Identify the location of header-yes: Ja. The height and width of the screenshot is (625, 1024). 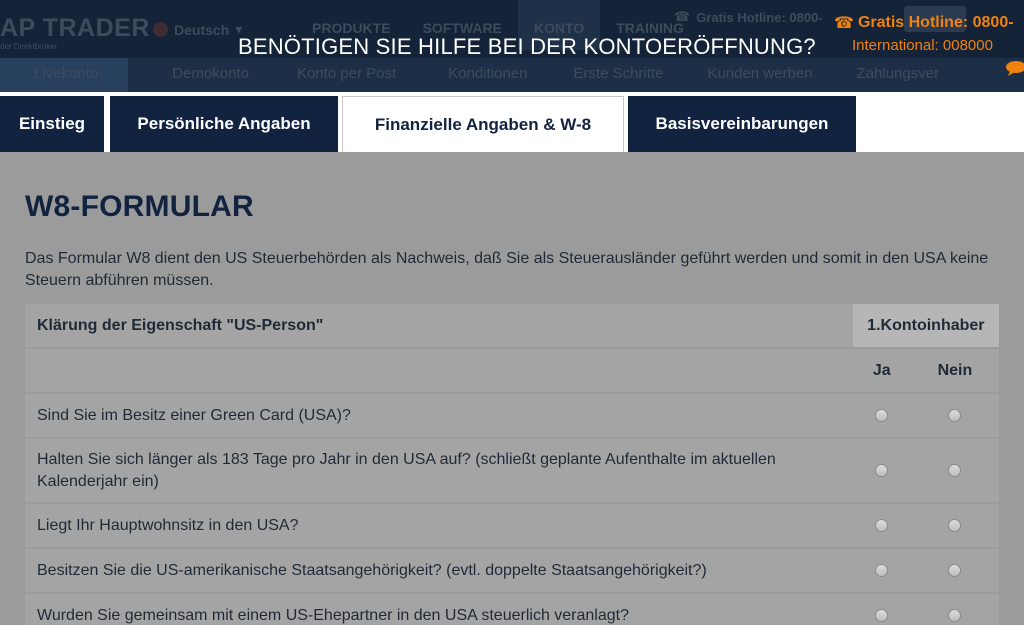
(881, 370).